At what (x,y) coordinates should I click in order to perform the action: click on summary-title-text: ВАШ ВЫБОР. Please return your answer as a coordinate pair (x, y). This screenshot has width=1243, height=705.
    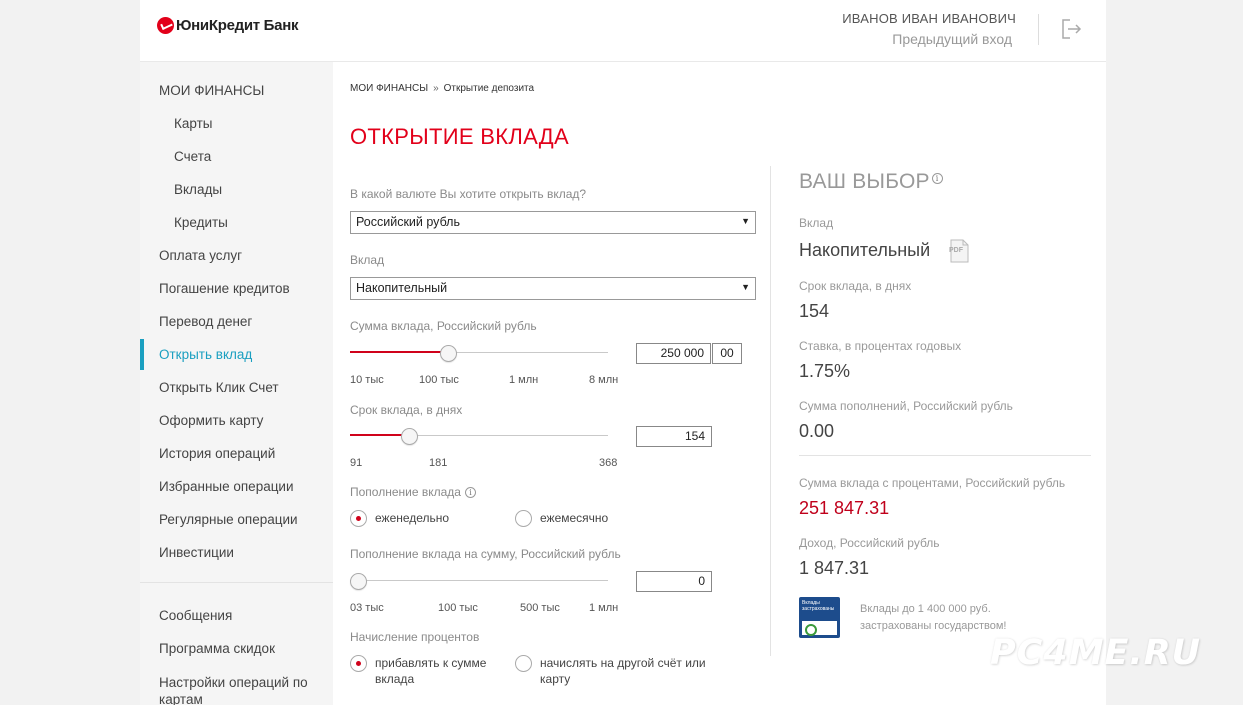
    Looking at the image, I should click on (864, 181).